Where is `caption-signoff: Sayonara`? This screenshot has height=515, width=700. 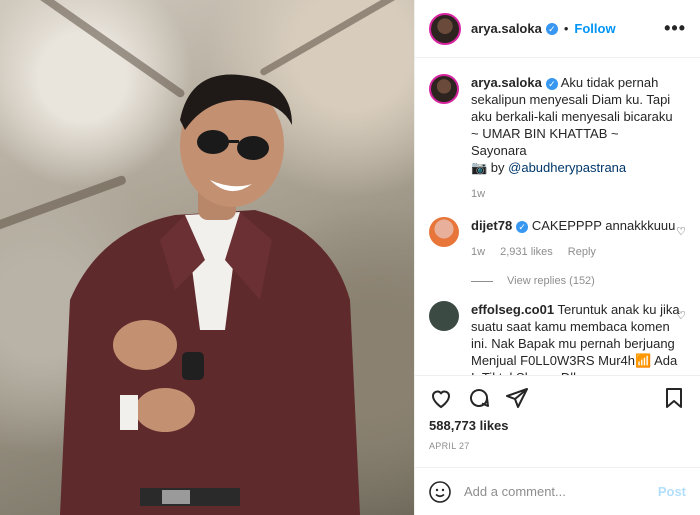
caption-signoff: Sayonara is located at coordinates (499, 150).